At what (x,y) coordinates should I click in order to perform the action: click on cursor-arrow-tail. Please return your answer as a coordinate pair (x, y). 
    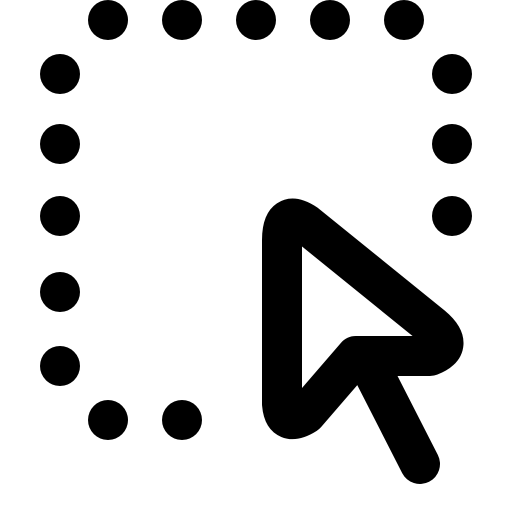
    Looking at the image, I should click on (396, 417).